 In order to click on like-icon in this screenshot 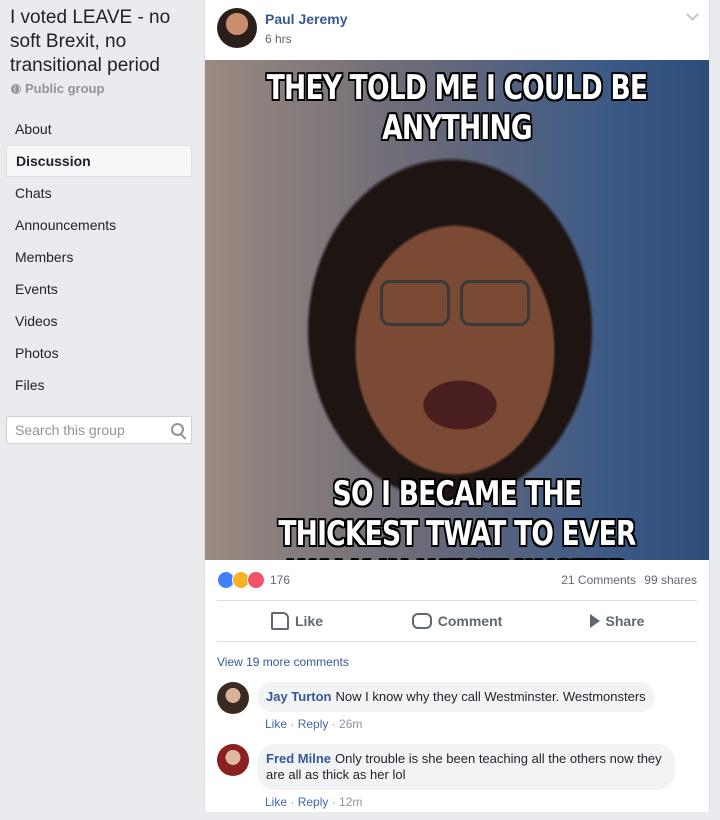, I will do `click(279, 621)`.